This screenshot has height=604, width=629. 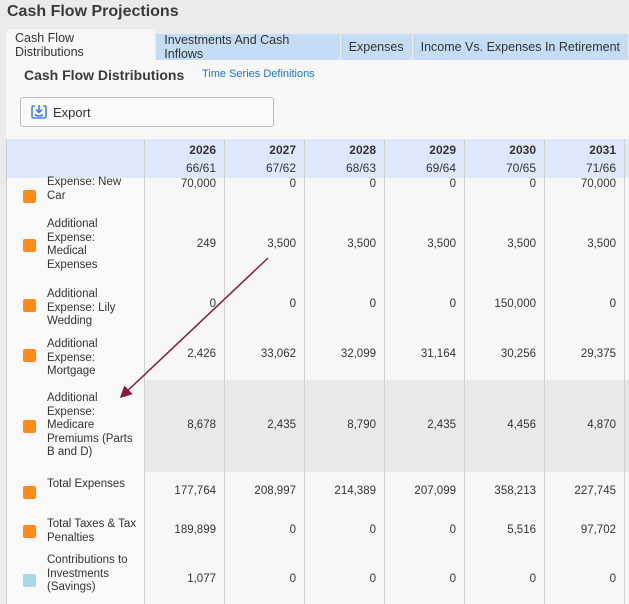 What do you see at coordinates (72, 357) in the screenshot?
I see `row-label: Additional Expense: Mortgage` at bounding box center [72, 357].